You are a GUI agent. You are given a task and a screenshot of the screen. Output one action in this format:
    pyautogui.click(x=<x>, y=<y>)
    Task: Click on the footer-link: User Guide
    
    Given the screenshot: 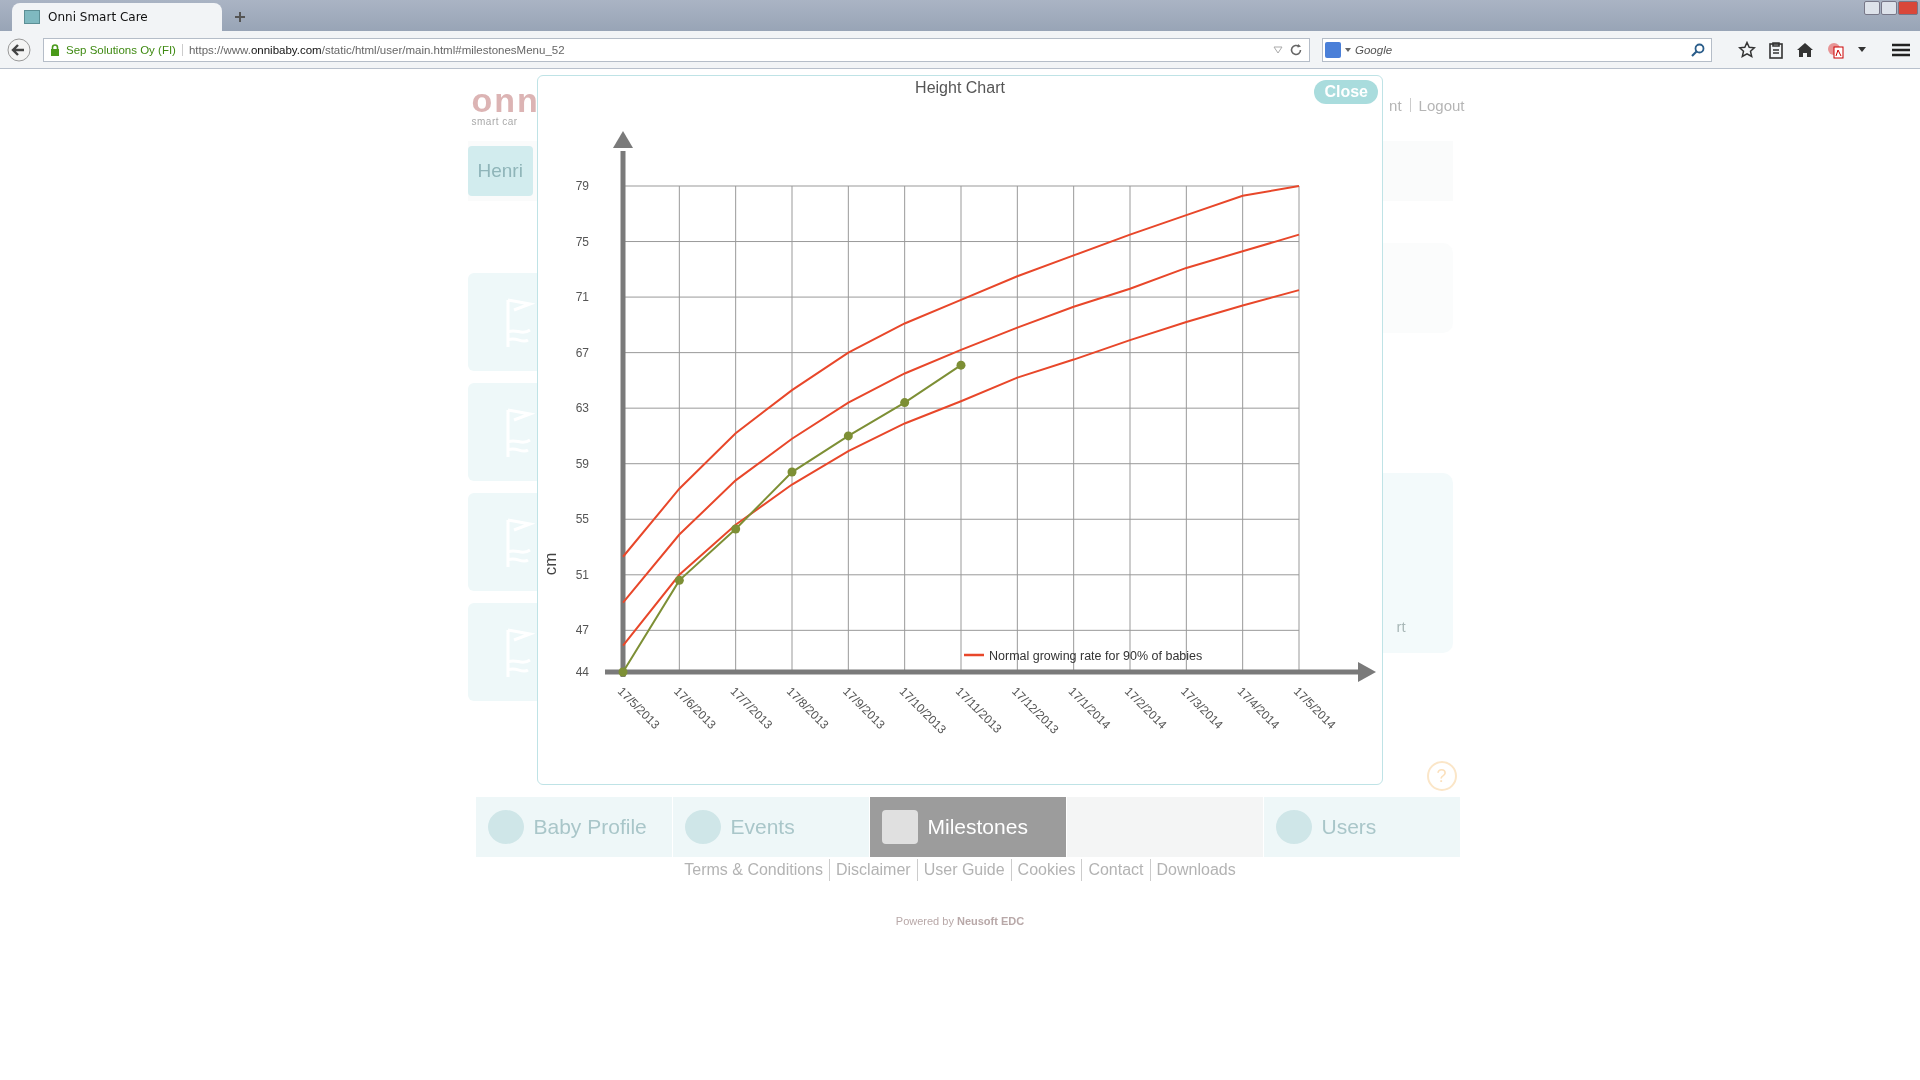 What is the action you would take?
    pyautogui.click(x=964, y=870)
    